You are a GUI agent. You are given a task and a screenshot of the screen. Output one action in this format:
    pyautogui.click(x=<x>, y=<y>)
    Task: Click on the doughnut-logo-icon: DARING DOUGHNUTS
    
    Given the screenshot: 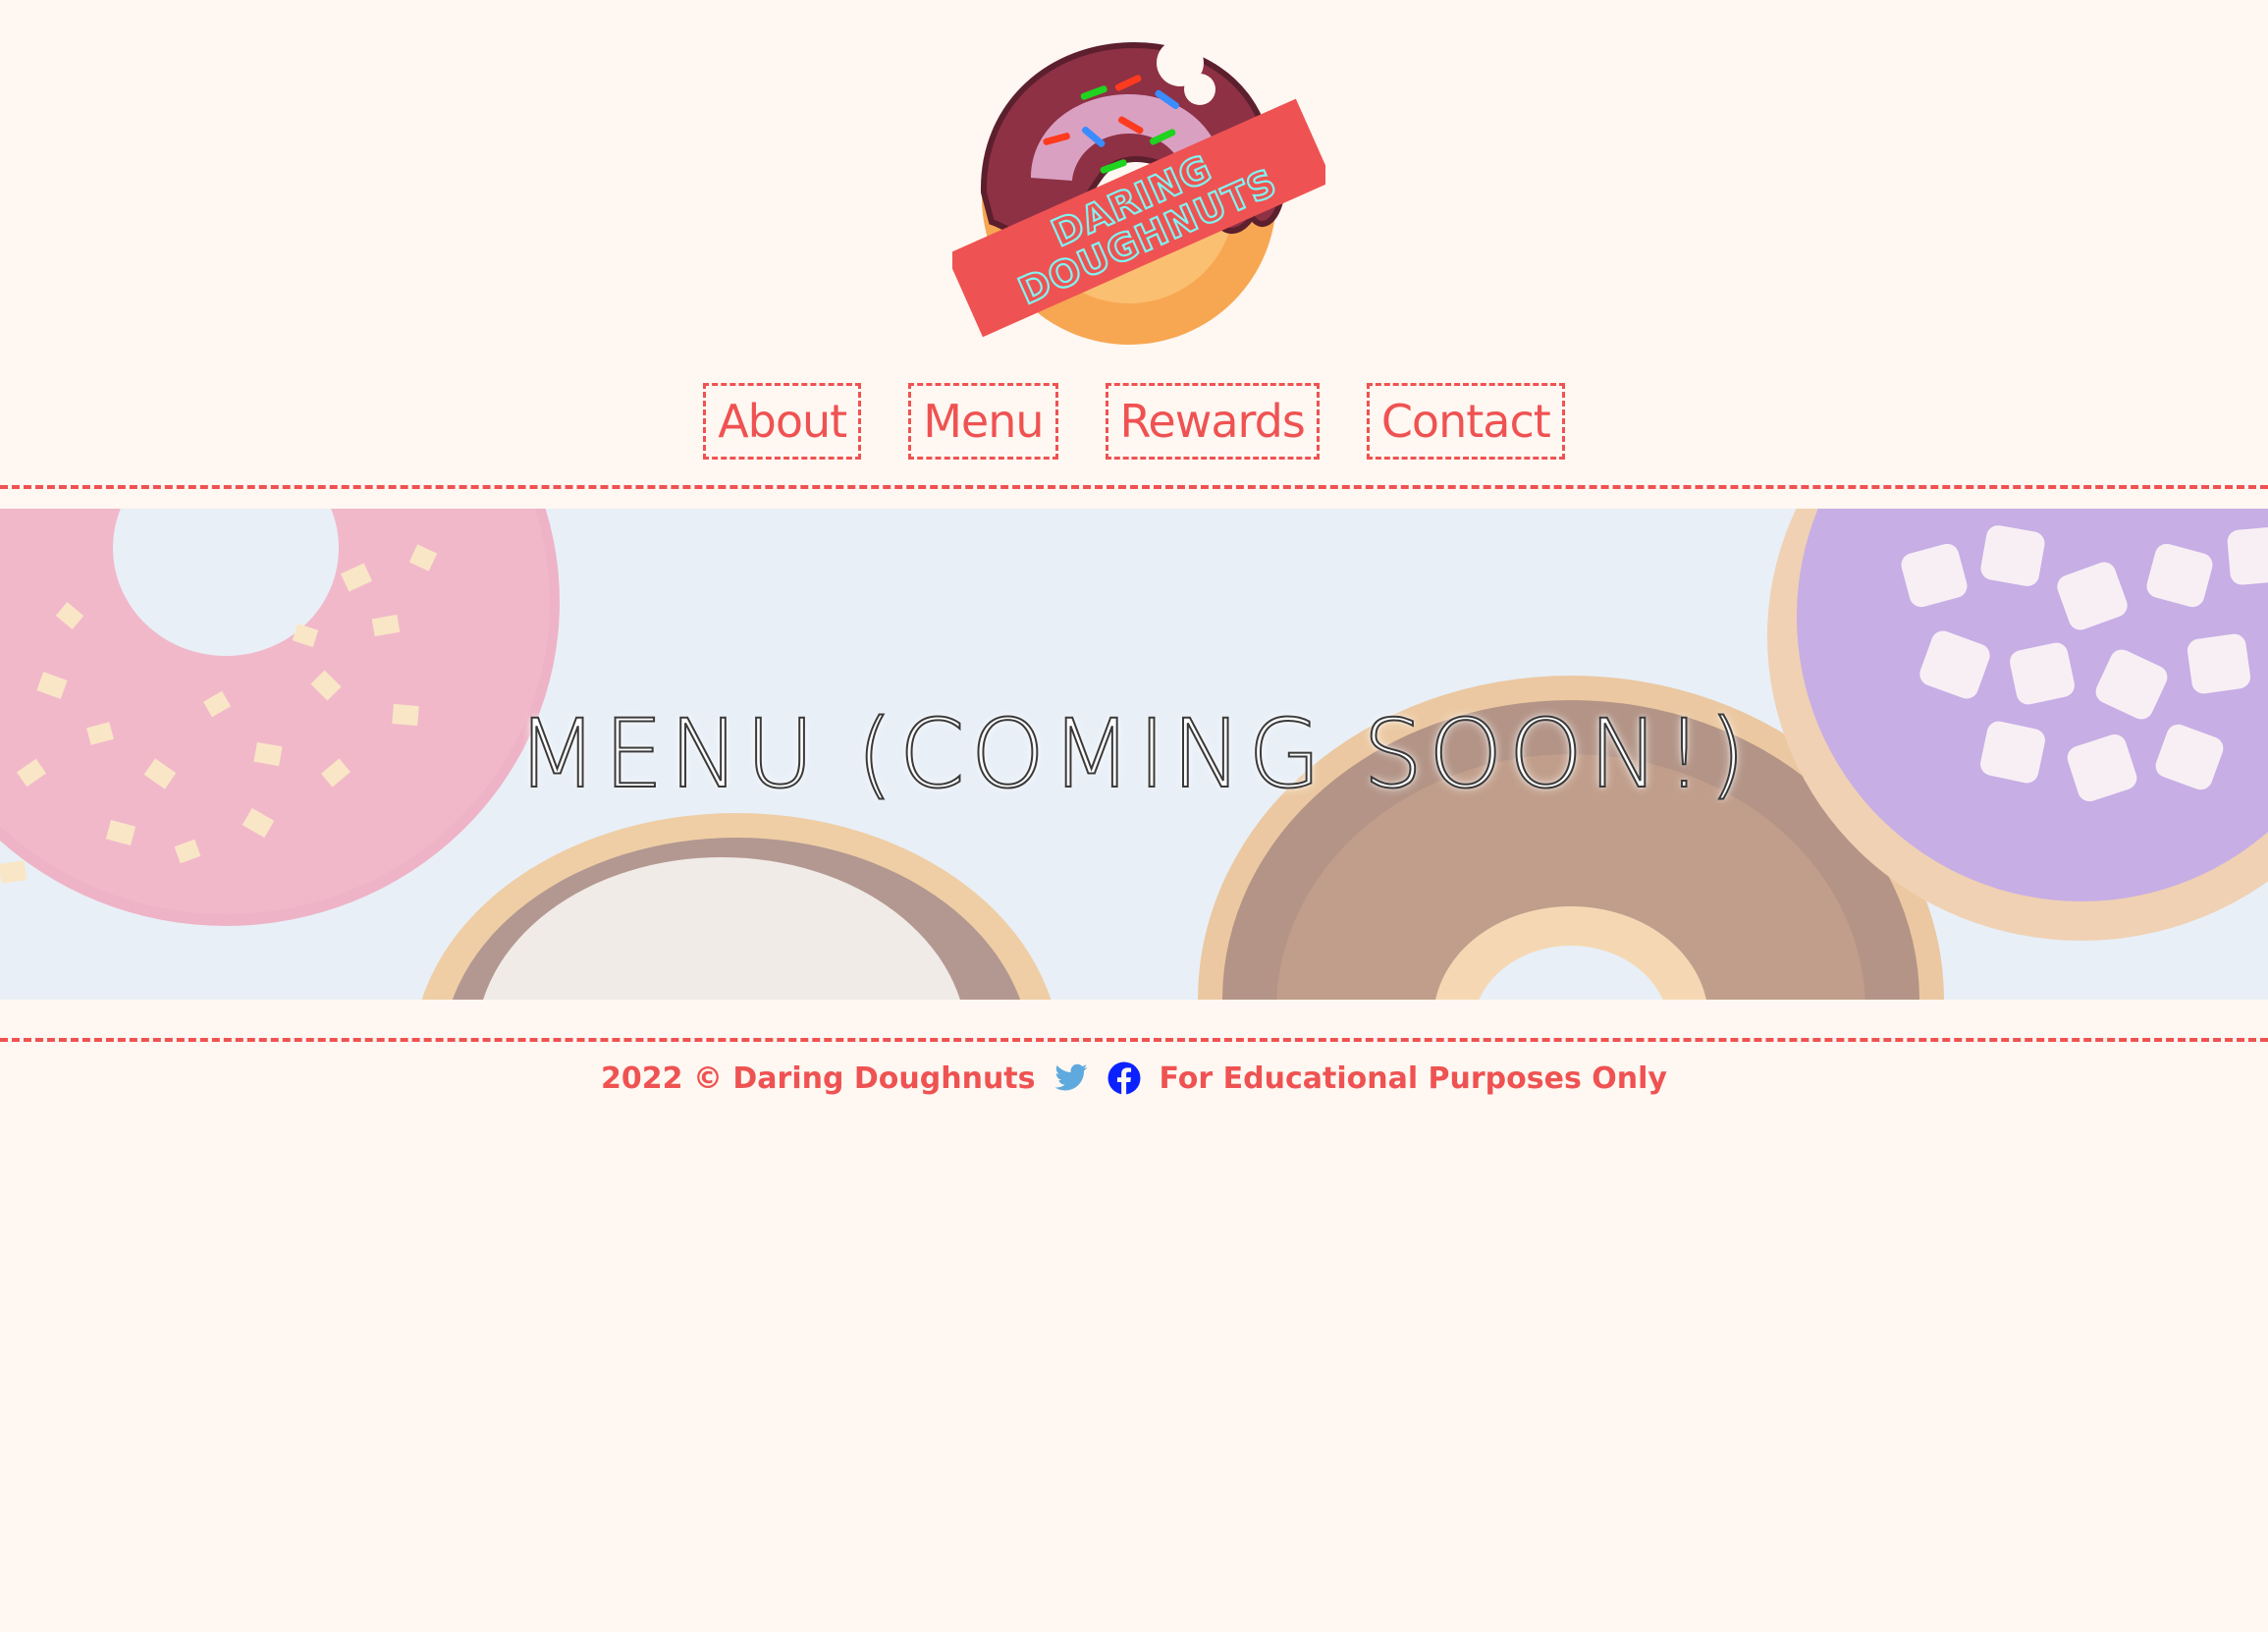 What is the action you would take?
    pyautogui.click(x=1139, y=192)
    